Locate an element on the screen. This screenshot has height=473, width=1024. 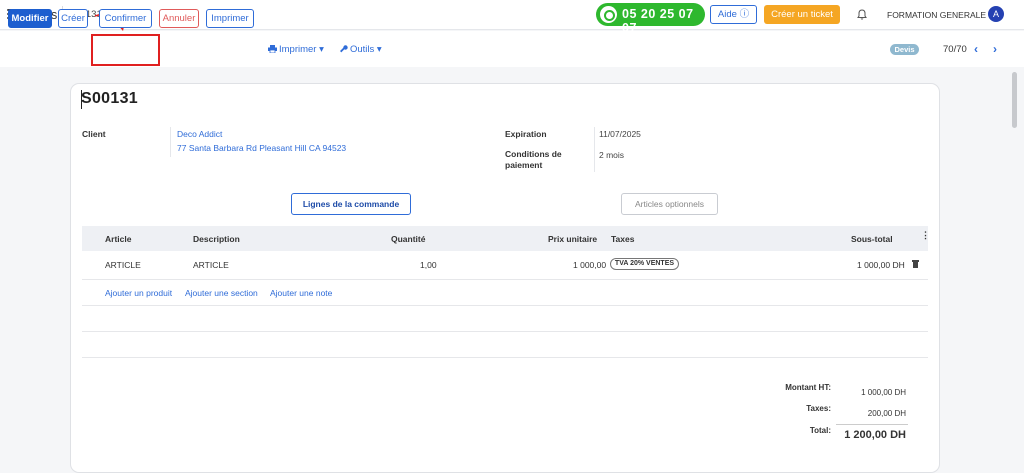
column-options-icon: ⋮ is located at coordinates (925, 235).